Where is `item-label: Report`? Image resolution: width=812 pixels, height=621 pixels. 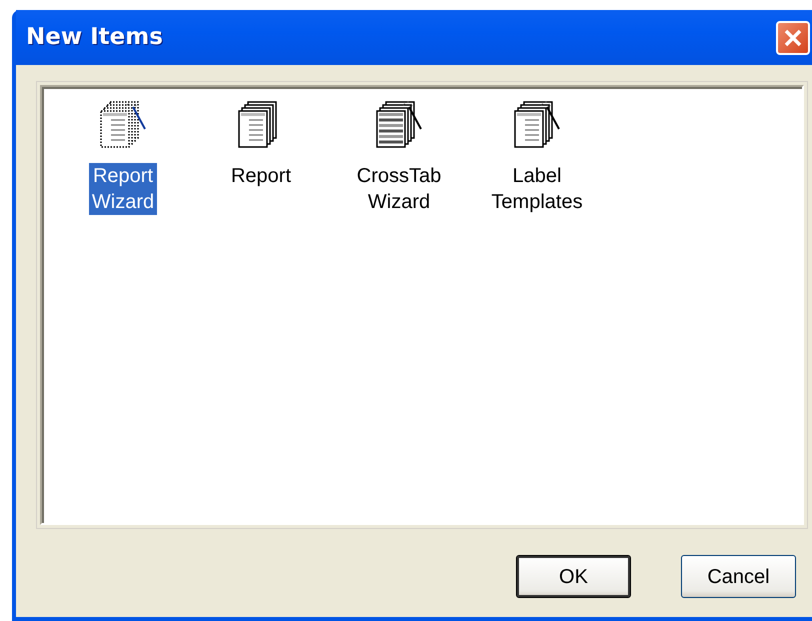 item-label: Report is located at coordinates (261, 176).